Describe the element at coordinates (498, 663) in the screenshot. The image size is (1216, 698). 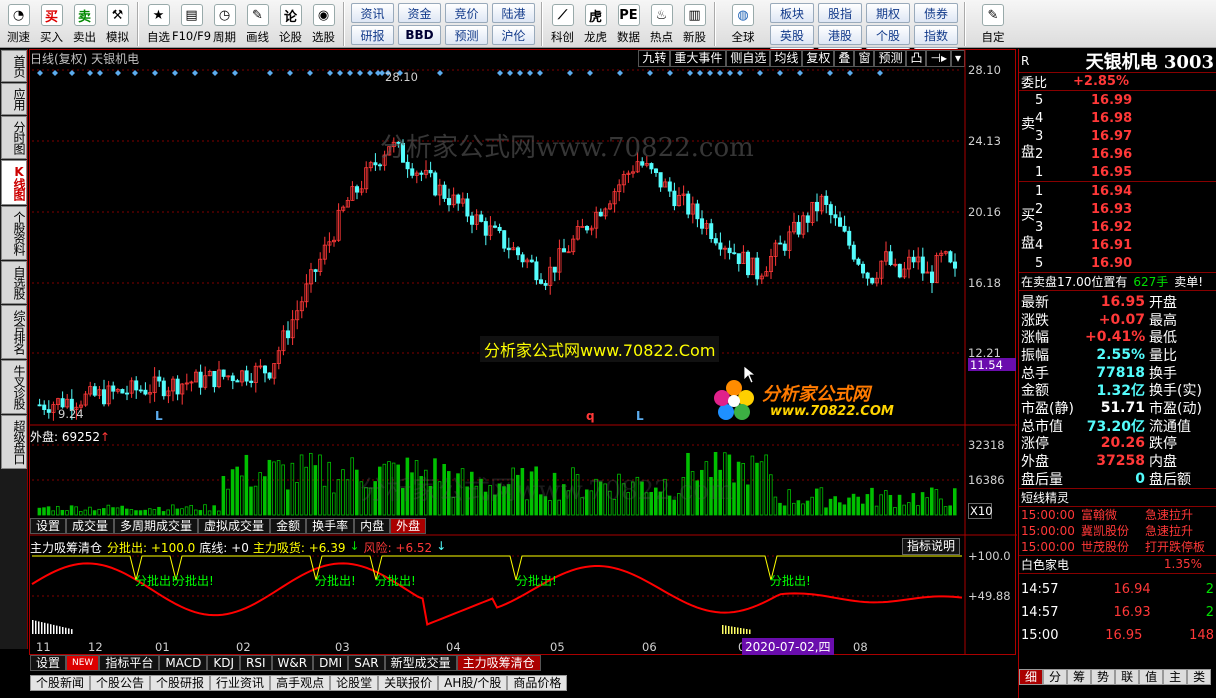
I see `indicator-tab-10: 主力吸筹清仓` at that location.